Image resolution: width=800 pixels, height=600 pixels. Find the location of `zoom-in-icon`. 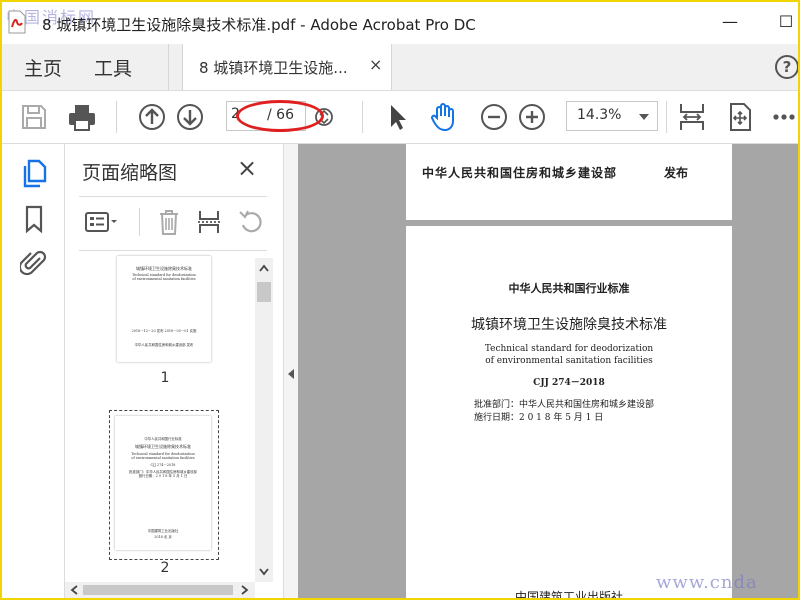

zoom-in-icon is located at coordinates (532, 117).